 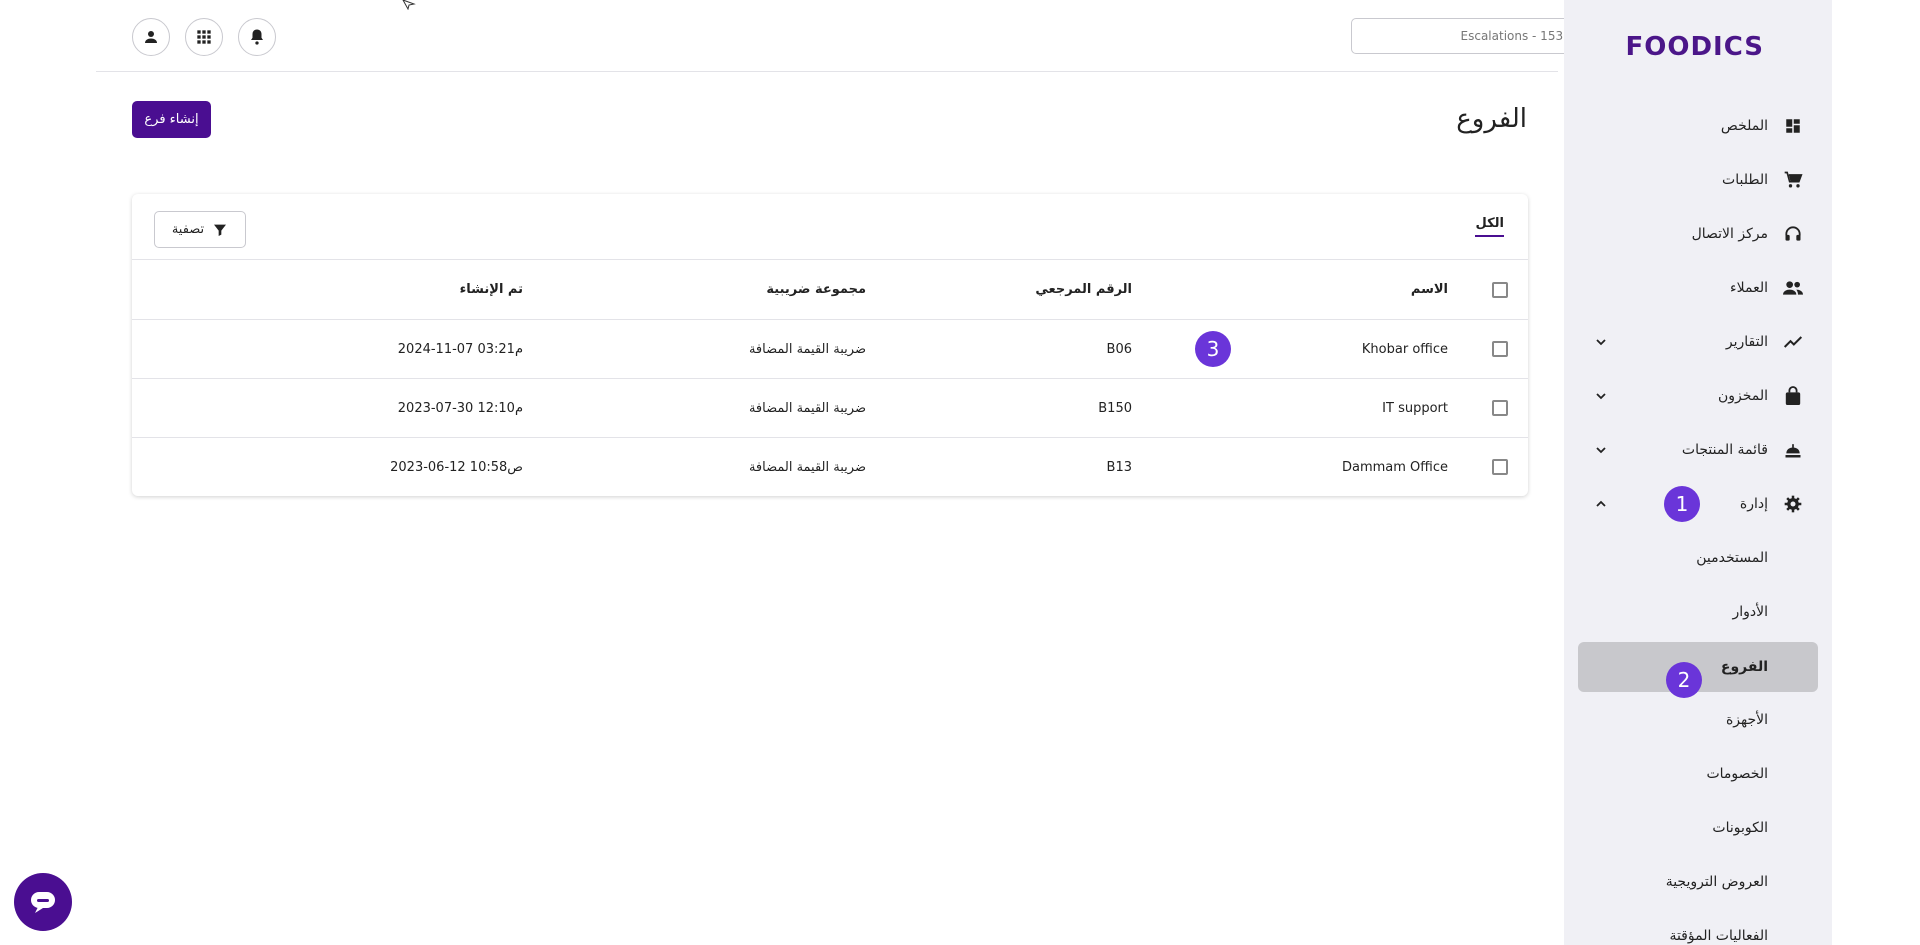 I want to click on cell-name: Khobar office, so click(x=1404, y=349).